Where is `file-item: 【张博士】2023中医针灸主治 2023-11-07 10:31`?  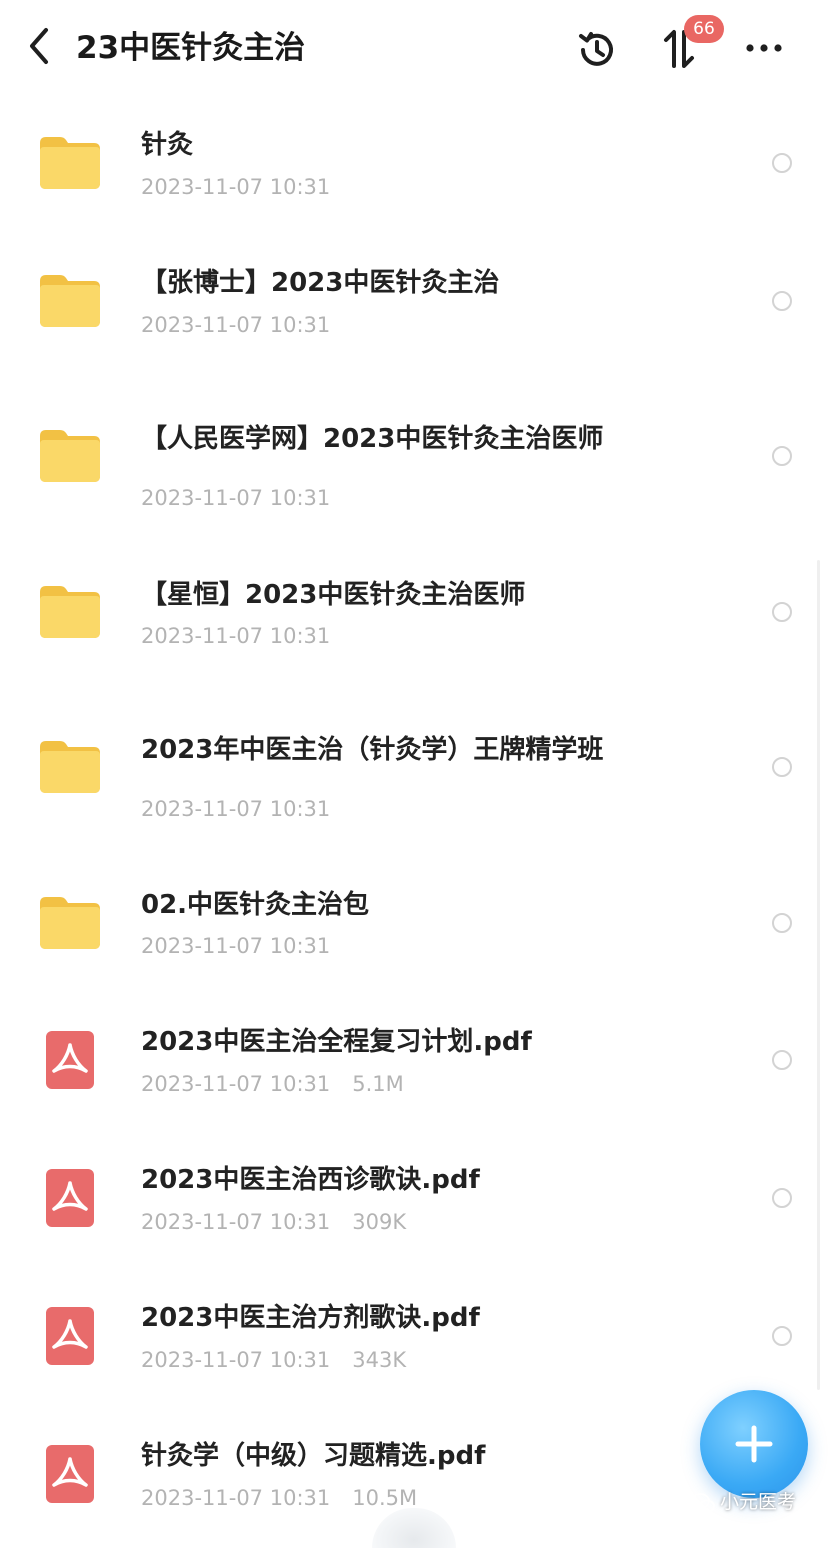 file-item: 【张博士】2023中医针灸主治 2023-11-07 10:31 is located at coordinates (414, 307).